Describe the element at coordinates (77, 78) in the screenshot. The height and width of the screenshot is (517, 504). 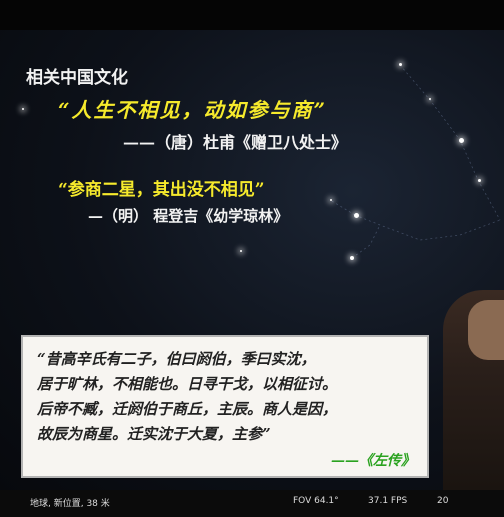
I see `section-title: 相关中国文化` at that location.